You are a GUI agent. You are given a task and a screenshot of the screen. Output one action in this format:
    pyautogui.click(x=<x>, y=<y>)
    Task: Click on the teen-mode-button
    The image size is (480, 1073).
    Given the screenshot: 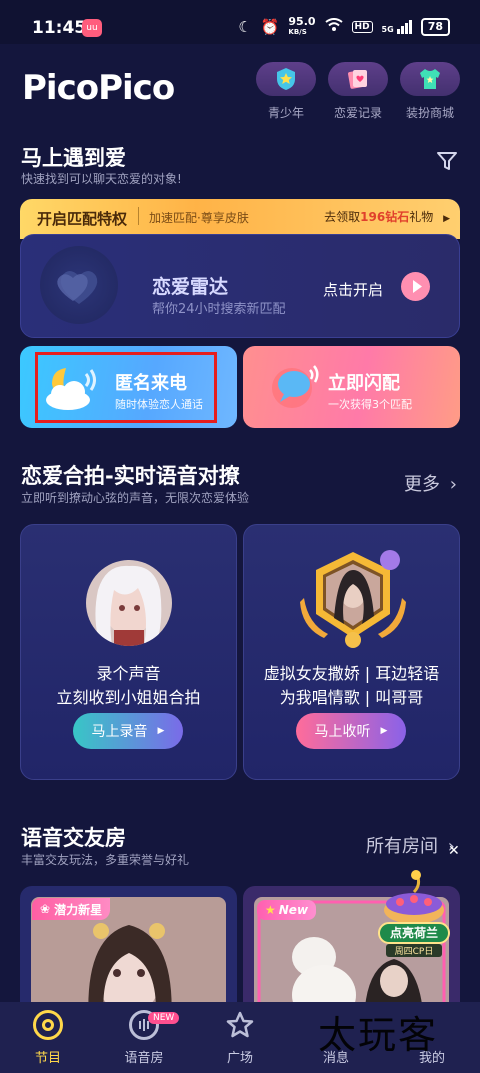 What is the action you would take?
    pyautogui.click(x=286, y=79)
    